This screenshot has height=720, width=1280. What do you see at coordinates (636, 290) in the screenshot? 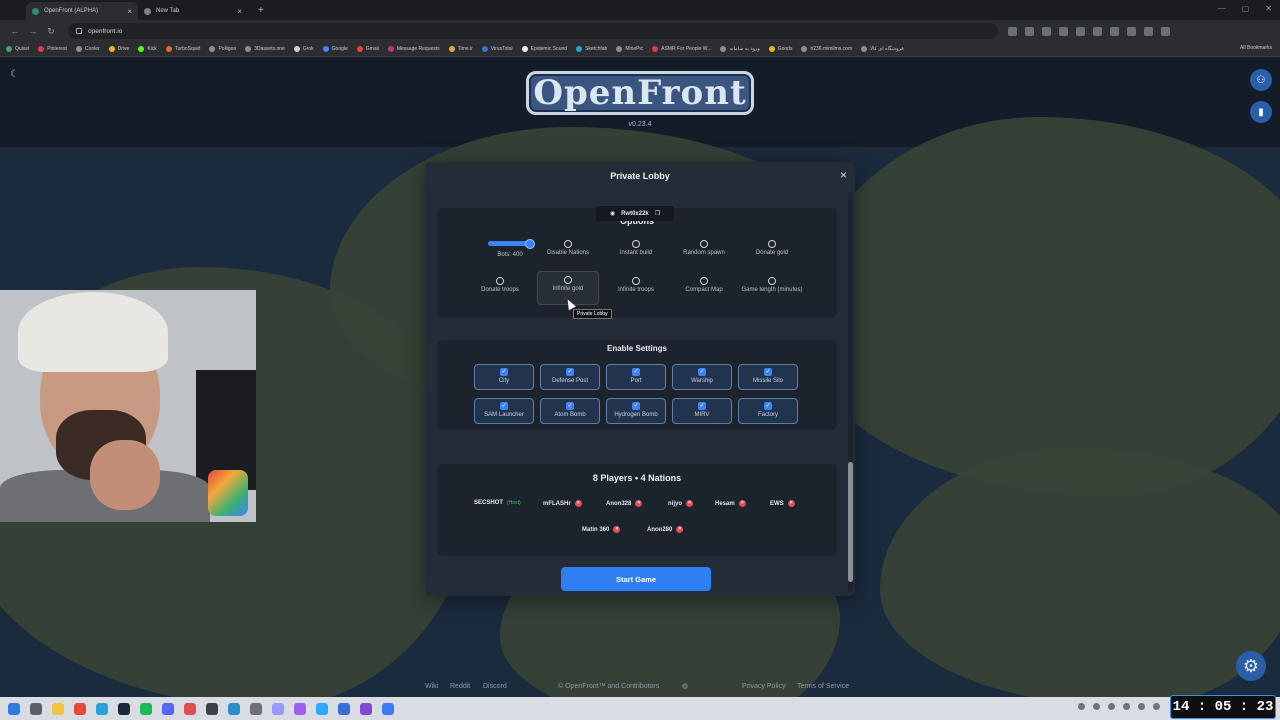
I see `infinite-troops-option: Infinite troops` at bounding box center [636, 290].